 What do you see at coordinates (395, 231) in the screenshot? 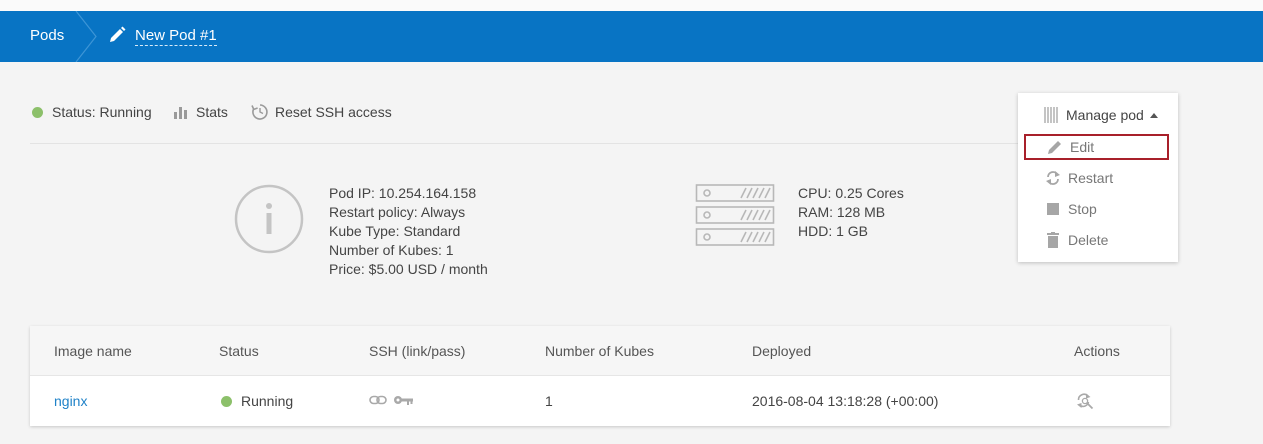
I see `kube-type: Kube Type: Standard` at bounding box center [395, 231].